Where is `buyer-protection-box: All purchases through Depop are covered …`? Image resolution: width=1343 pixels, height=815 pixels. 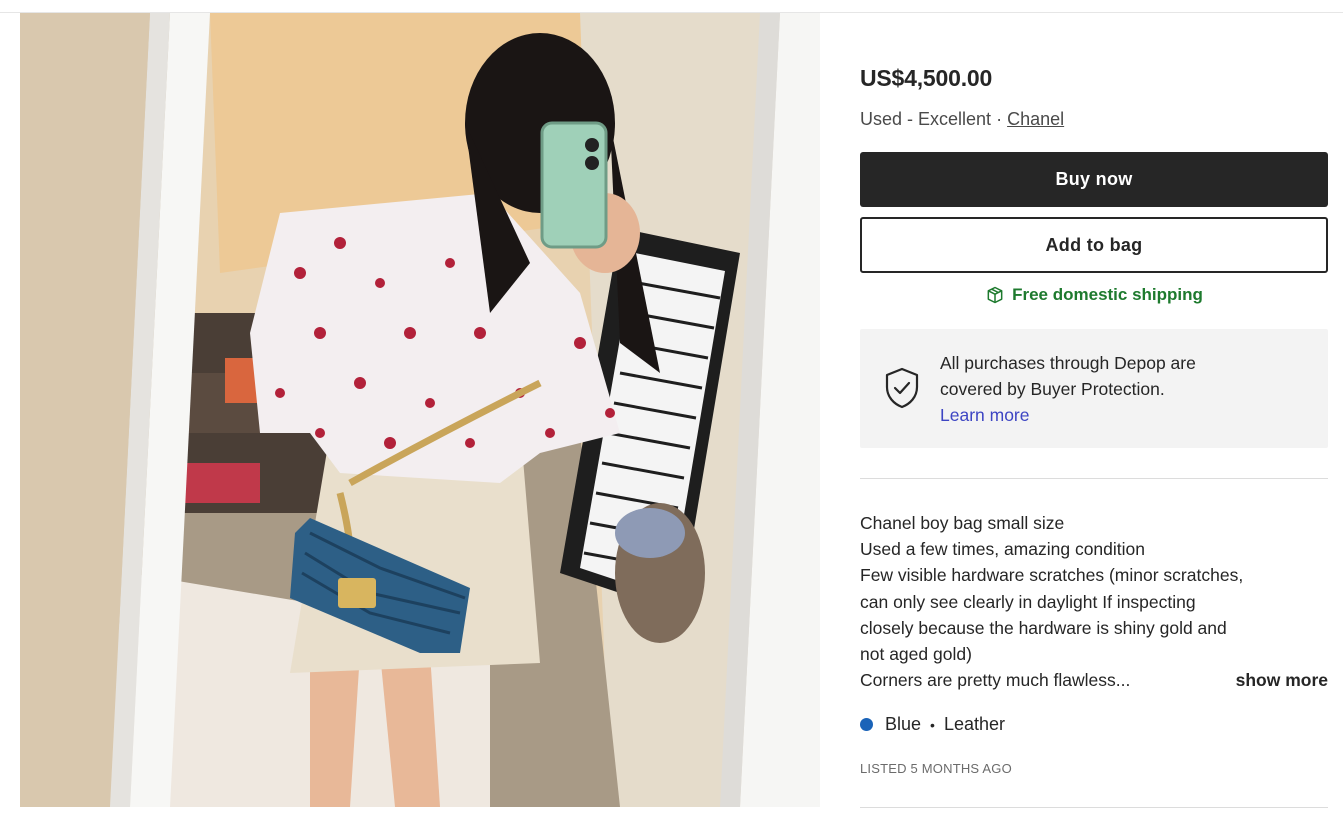 buyer-protection-box: All purchases through Depop are covered … is located at coordinates (1094, 388).